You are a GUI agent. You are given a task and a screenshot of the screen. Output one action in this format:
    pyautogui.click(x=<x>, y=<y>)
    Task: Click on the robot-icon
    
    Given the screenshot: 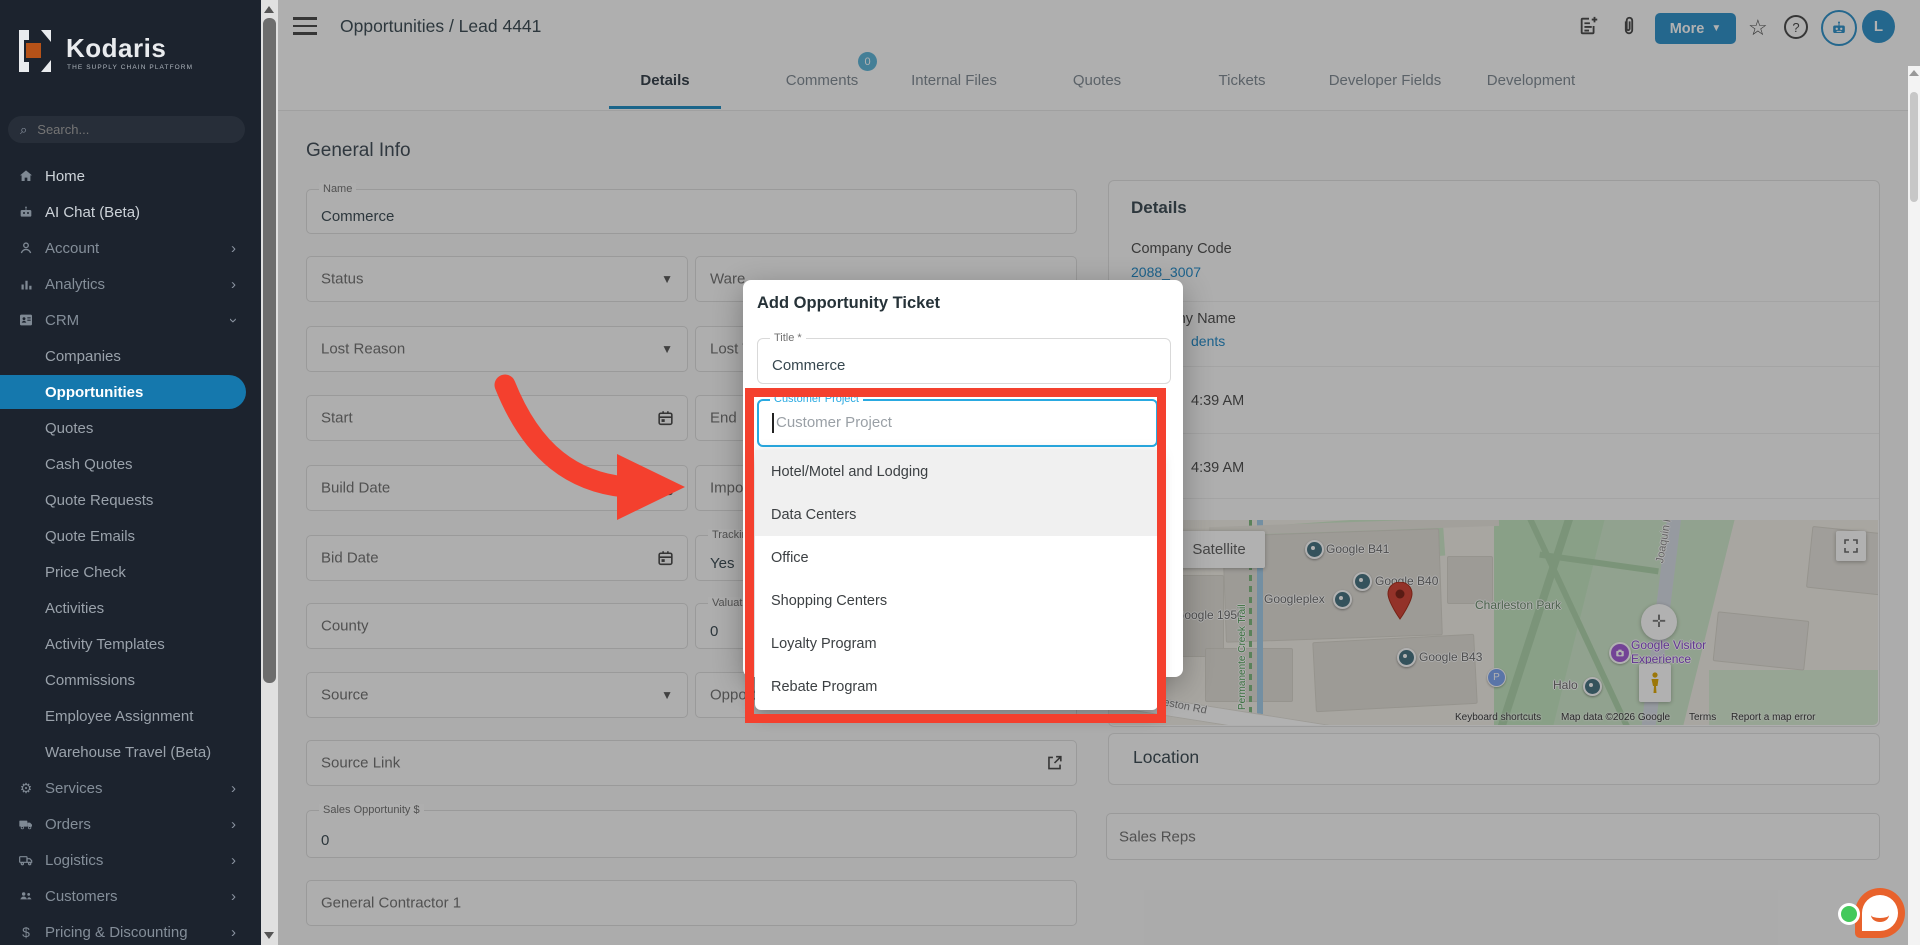 What is the action you would take?
    pyautogui.click(x=26, y=212)
    